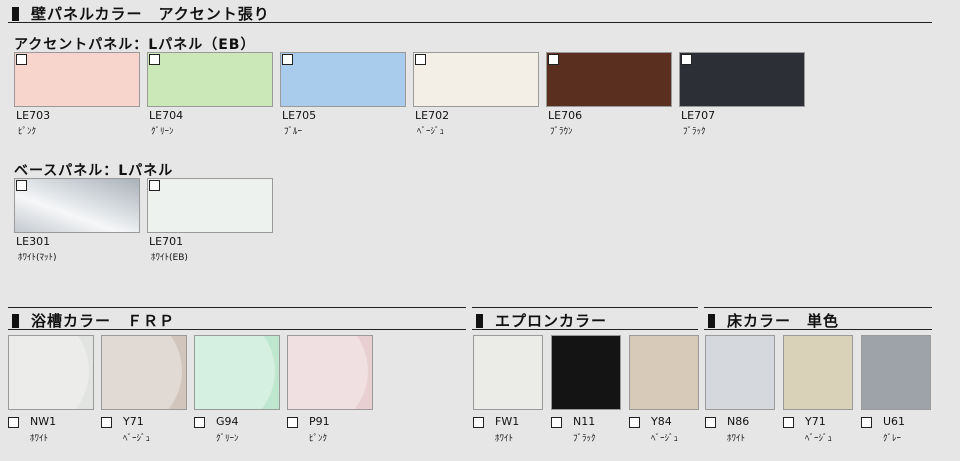 This screenshot has height=461, width=960. I want to click on swatch-code: U61, so click(894, 421).